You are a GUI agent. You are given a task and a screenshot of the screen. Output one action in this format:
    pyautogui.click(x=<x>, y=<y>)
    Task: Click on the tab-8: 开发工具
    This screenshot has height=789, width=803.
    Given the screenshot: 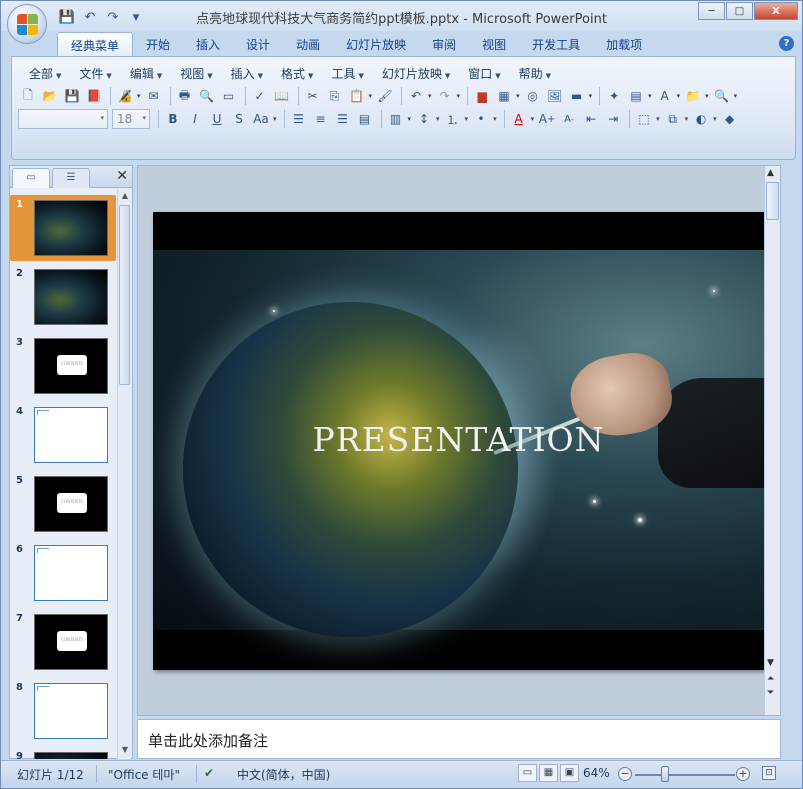 What is the action you would take?
    pyautogui.click(x=556, y=44)
    